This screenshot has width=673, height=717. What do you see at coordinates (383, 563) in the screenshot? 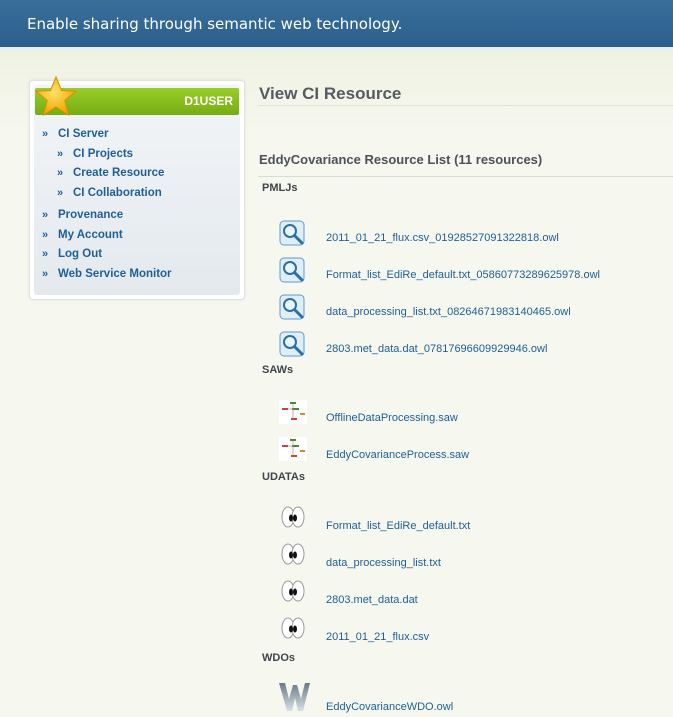
I see `file-link: data_processing_list.txt` at bounding box center [383, 563].